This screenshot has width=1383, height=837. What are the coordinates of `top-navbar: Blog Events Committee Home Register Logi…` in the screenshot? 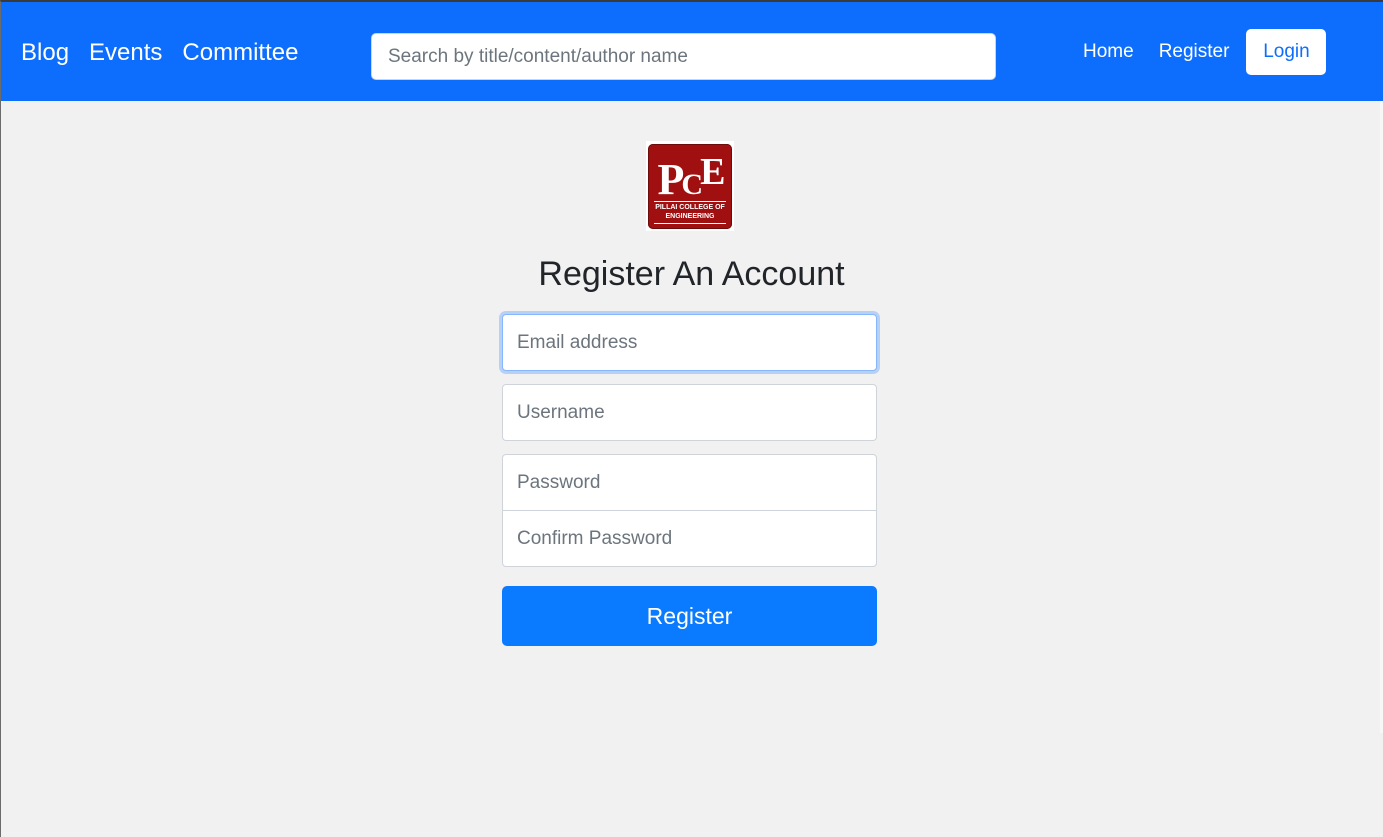 It's located at (692, 51).